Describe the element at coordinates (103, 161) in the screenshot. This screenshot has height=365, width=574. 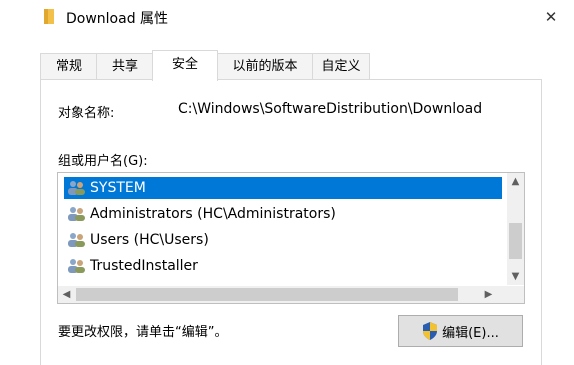
I see `groups-label: 组或用户名(G):` at that location.